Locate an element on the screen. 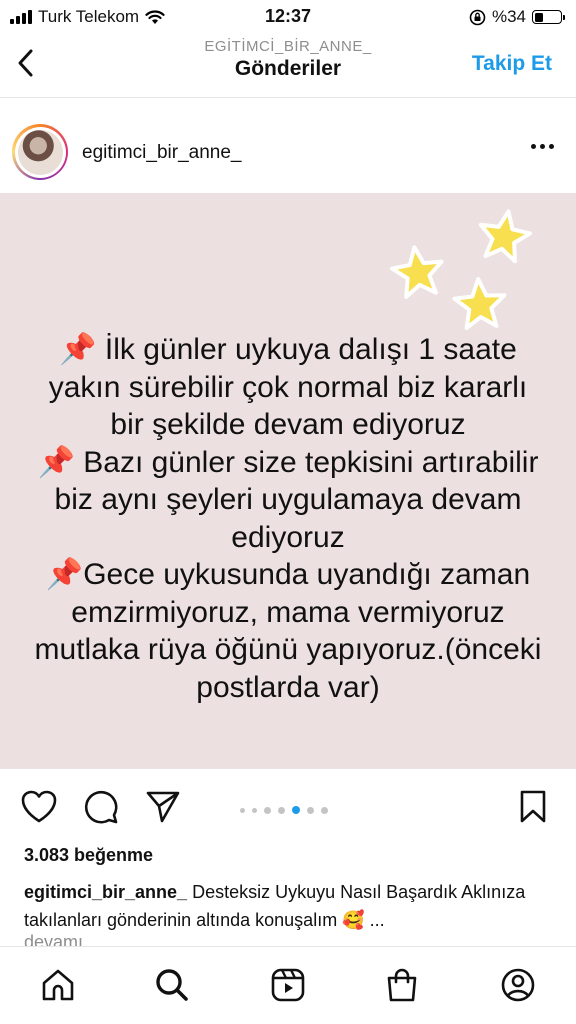 This screenshot has height=1024, width=576. avatar is located at coordinates (40, 152).